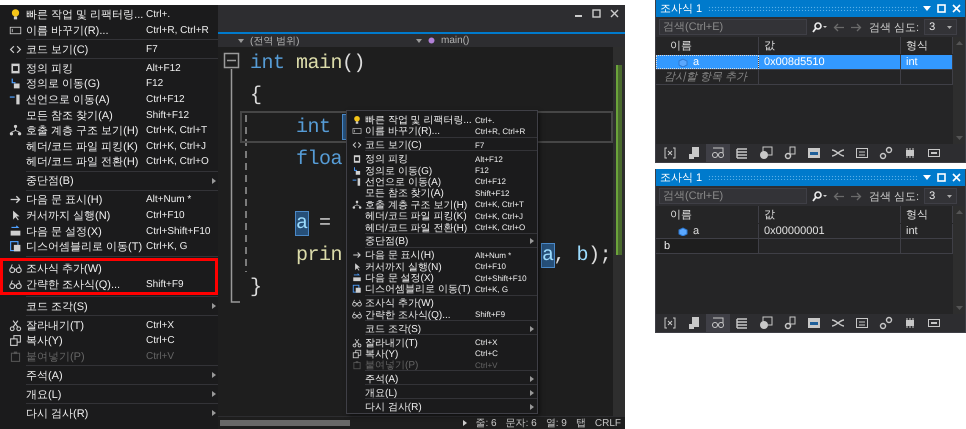  I want to click on memory-icon, so click(934, 153).